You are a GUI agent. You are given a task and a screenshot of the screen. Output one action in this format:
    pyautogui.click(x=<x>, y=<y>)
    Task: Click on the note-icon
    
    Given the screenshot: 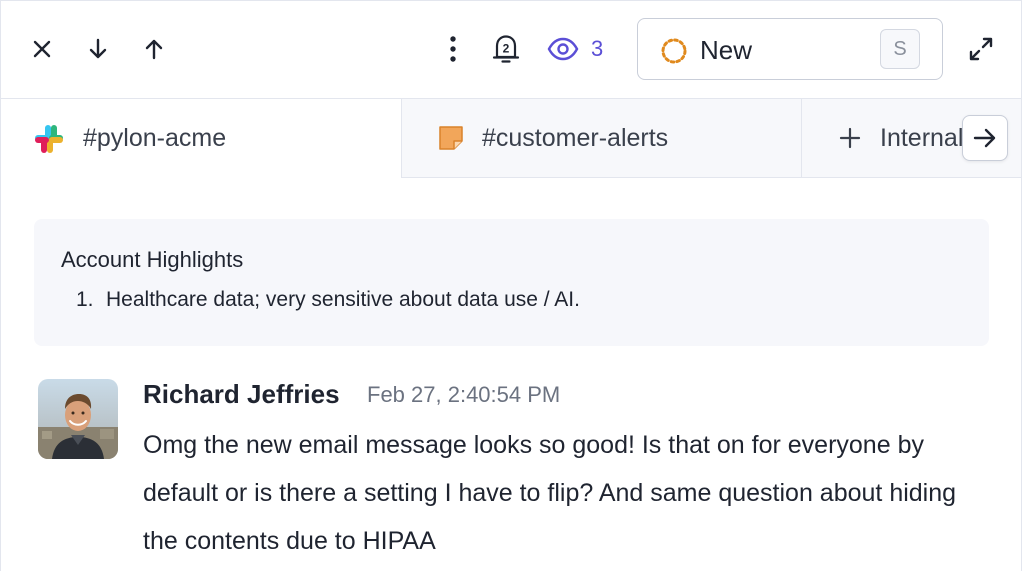 What is the action you would take?
    pyautogui.click(x=451, y=138)
    